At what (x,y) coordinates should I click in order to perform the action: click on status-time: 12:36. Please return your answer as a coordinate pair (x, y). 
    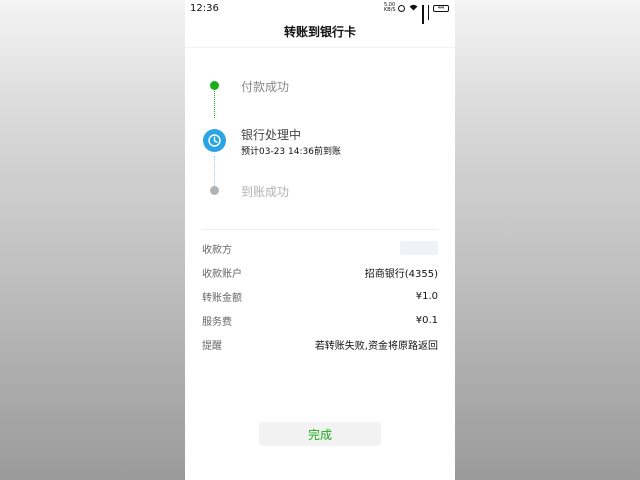
    Looking at the image, I should click on (204, 8).